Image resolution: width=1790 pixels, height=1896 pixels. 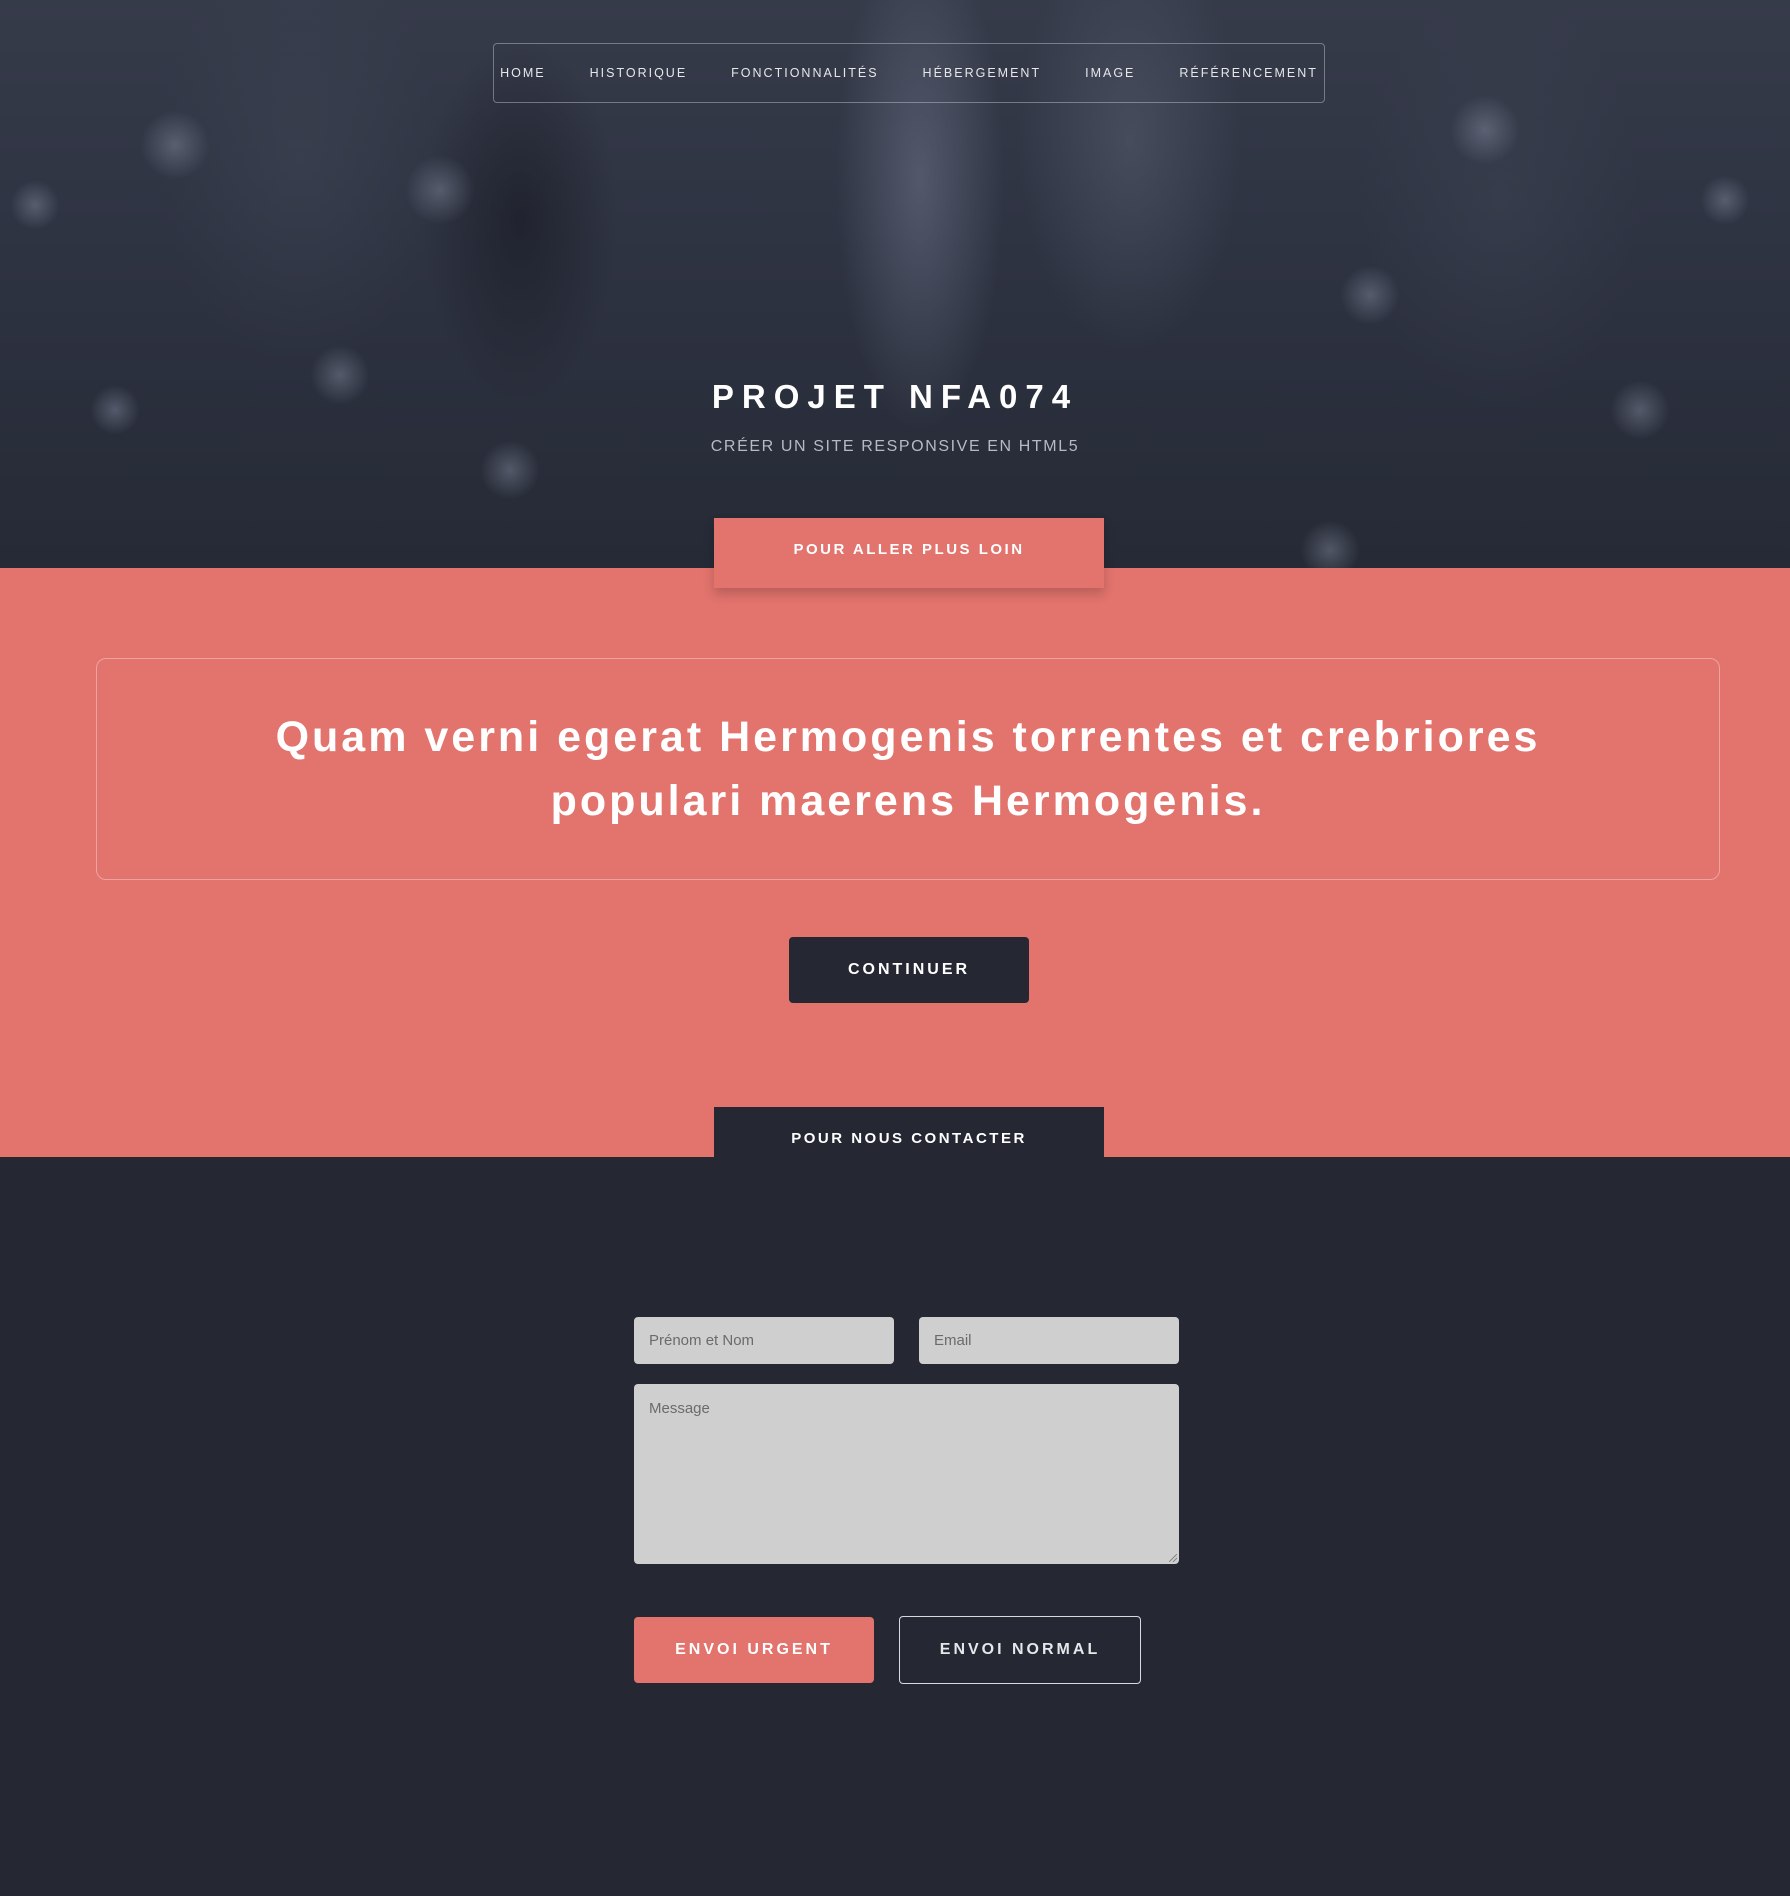 What do you see at coordinates (909, 553) in the screenshot?
I see `section-tab-more: POUR ALLER PLUS LOIN` at bounding box center [909, 553].